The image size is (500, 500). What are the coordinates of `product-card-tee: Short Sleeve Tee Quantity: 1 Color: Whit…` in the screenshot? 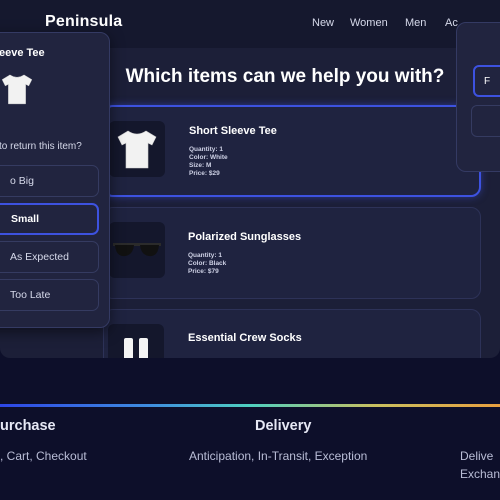 It's located at (292, 151).